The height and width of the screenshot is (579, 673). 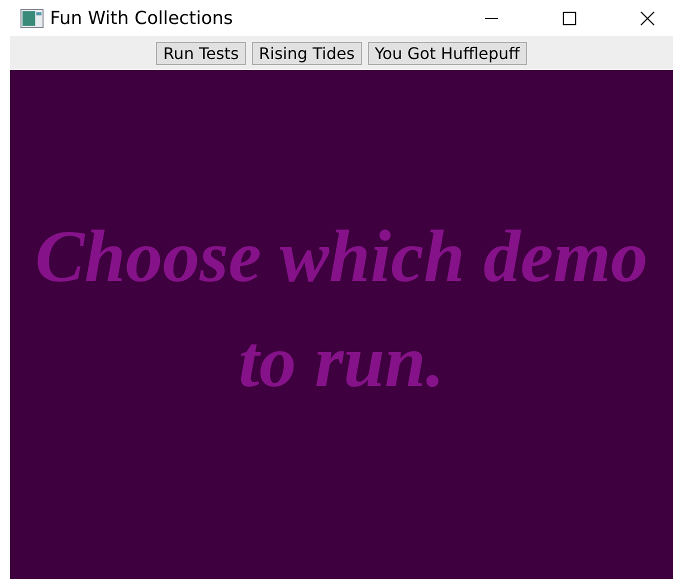 What do you see at coordinates (647, 18) in the screenshot?
I see `close-icon` at bounding box center [647, 18].